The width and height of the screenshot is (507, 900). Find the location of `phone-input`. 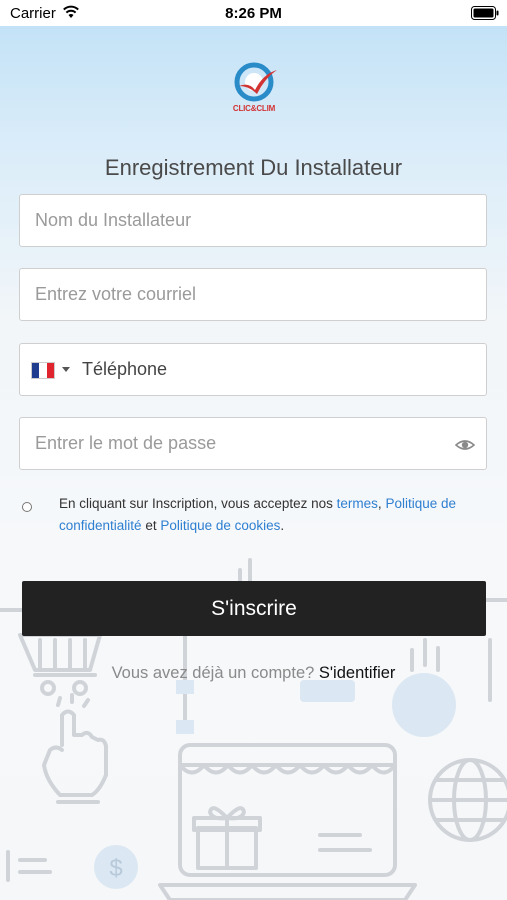

phone-input is located at coordinates (253, 369).